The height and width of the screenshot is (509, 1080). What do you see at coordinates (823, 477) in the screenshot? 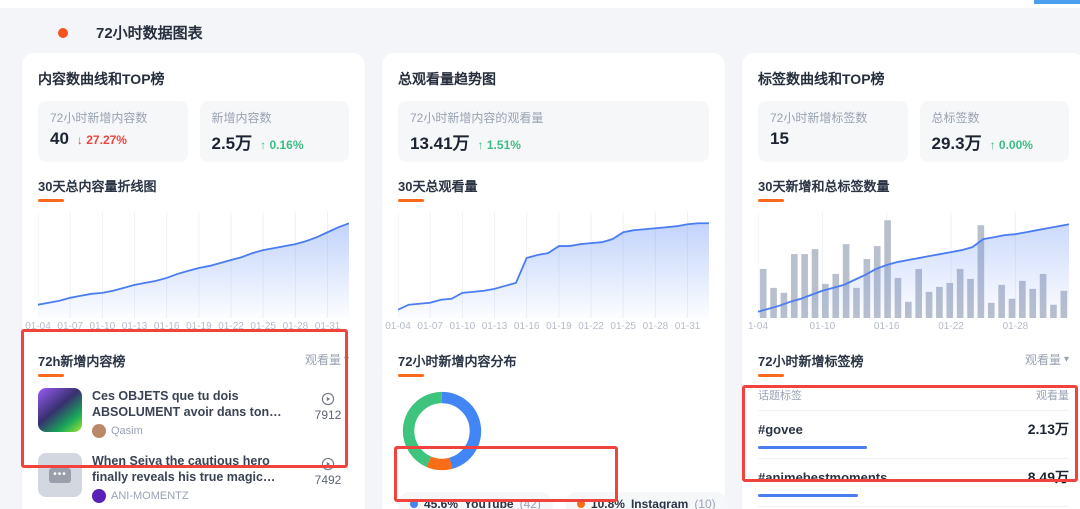
I see `tag-name: #animebestmoments` at bounding box center [823, 477].